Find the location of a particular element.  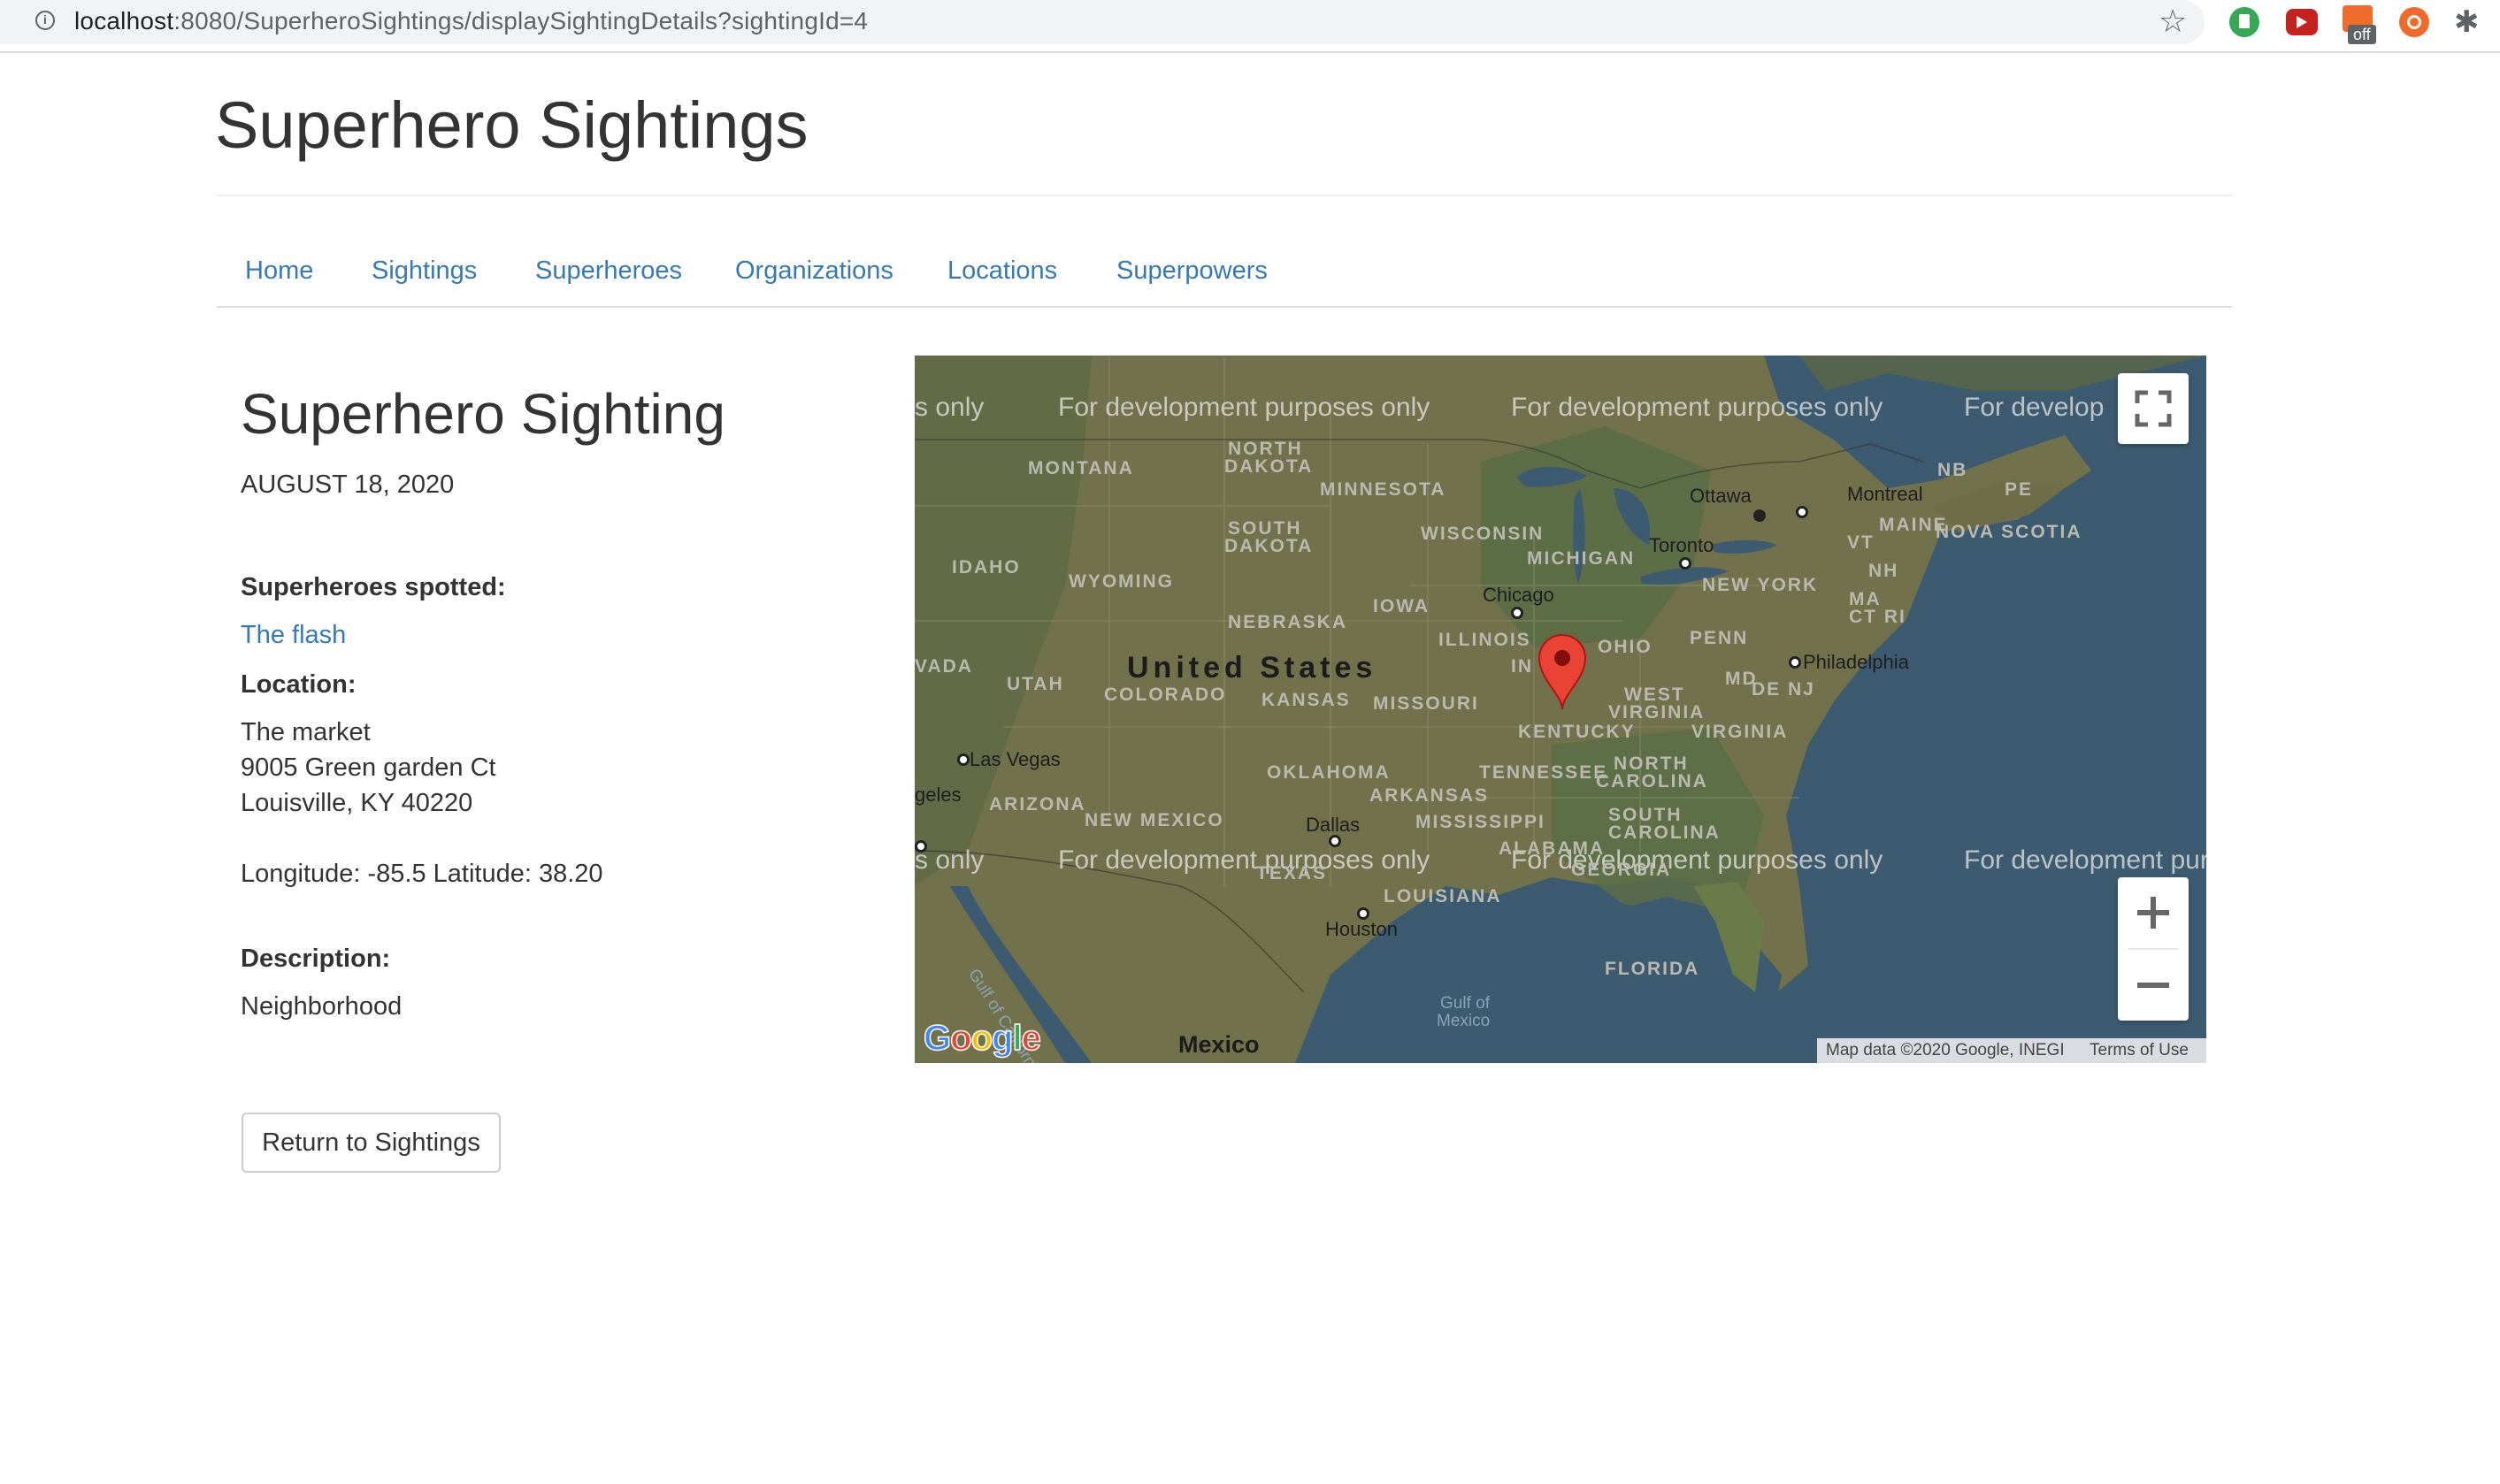

nav-locations: Locations is located at coordinates (1002, 270).